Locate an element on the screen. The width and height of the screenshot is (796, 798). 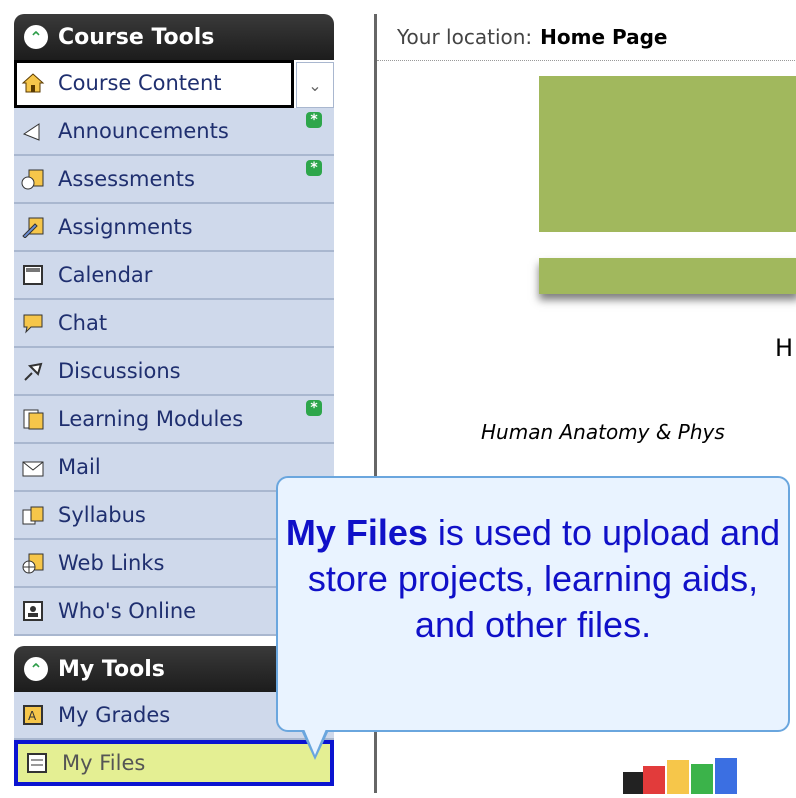
sidebar-item-label: Syllabus is located at coordinates (102, 515).